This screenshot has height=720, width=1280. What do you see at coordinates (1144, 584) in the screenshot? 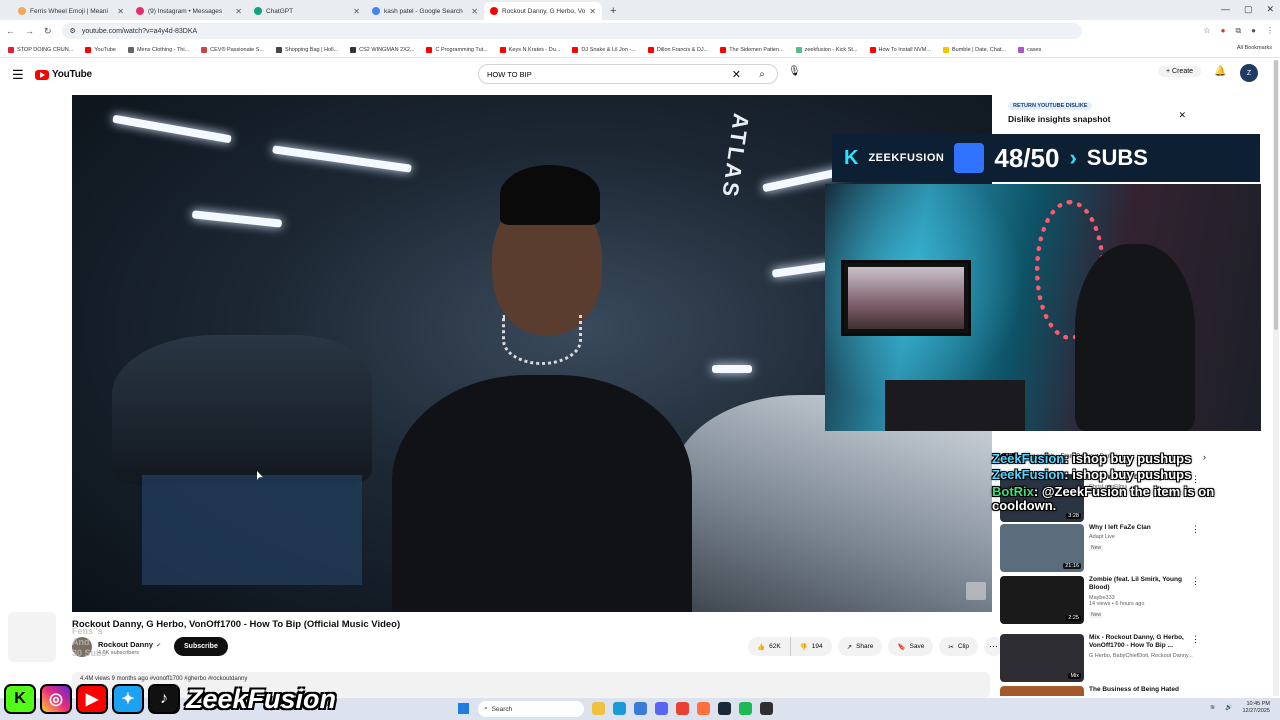
I see `rec-title: Zombie (feat. Lil Smirk, Young Blood)` at bounding box center [1144, 584].